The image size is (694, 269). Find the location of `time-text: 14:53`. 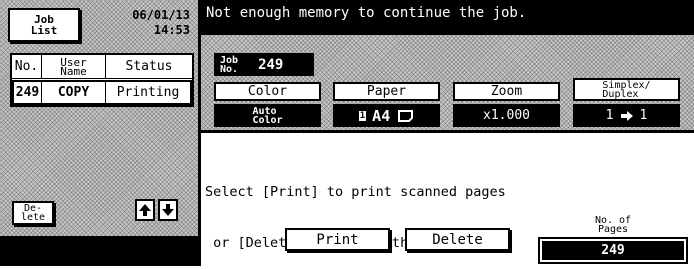

time-text: 14:53 is located at coordinates (171, 30).